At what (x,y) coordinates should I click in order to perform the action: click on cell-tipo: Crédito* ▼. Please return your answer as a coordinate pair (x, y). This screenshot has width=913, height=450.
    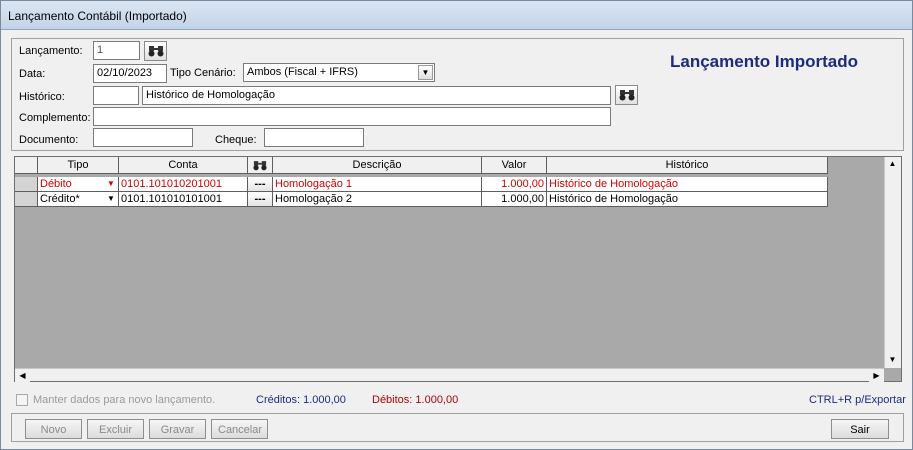
    Looking at the image, I should click on (78, 199).